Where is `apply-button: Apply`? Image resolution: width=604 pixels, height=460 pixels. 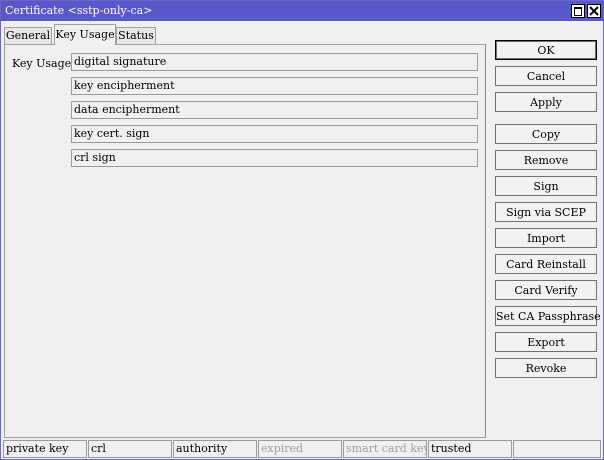
apply-button: Apply is located at coordinates (546, 102).